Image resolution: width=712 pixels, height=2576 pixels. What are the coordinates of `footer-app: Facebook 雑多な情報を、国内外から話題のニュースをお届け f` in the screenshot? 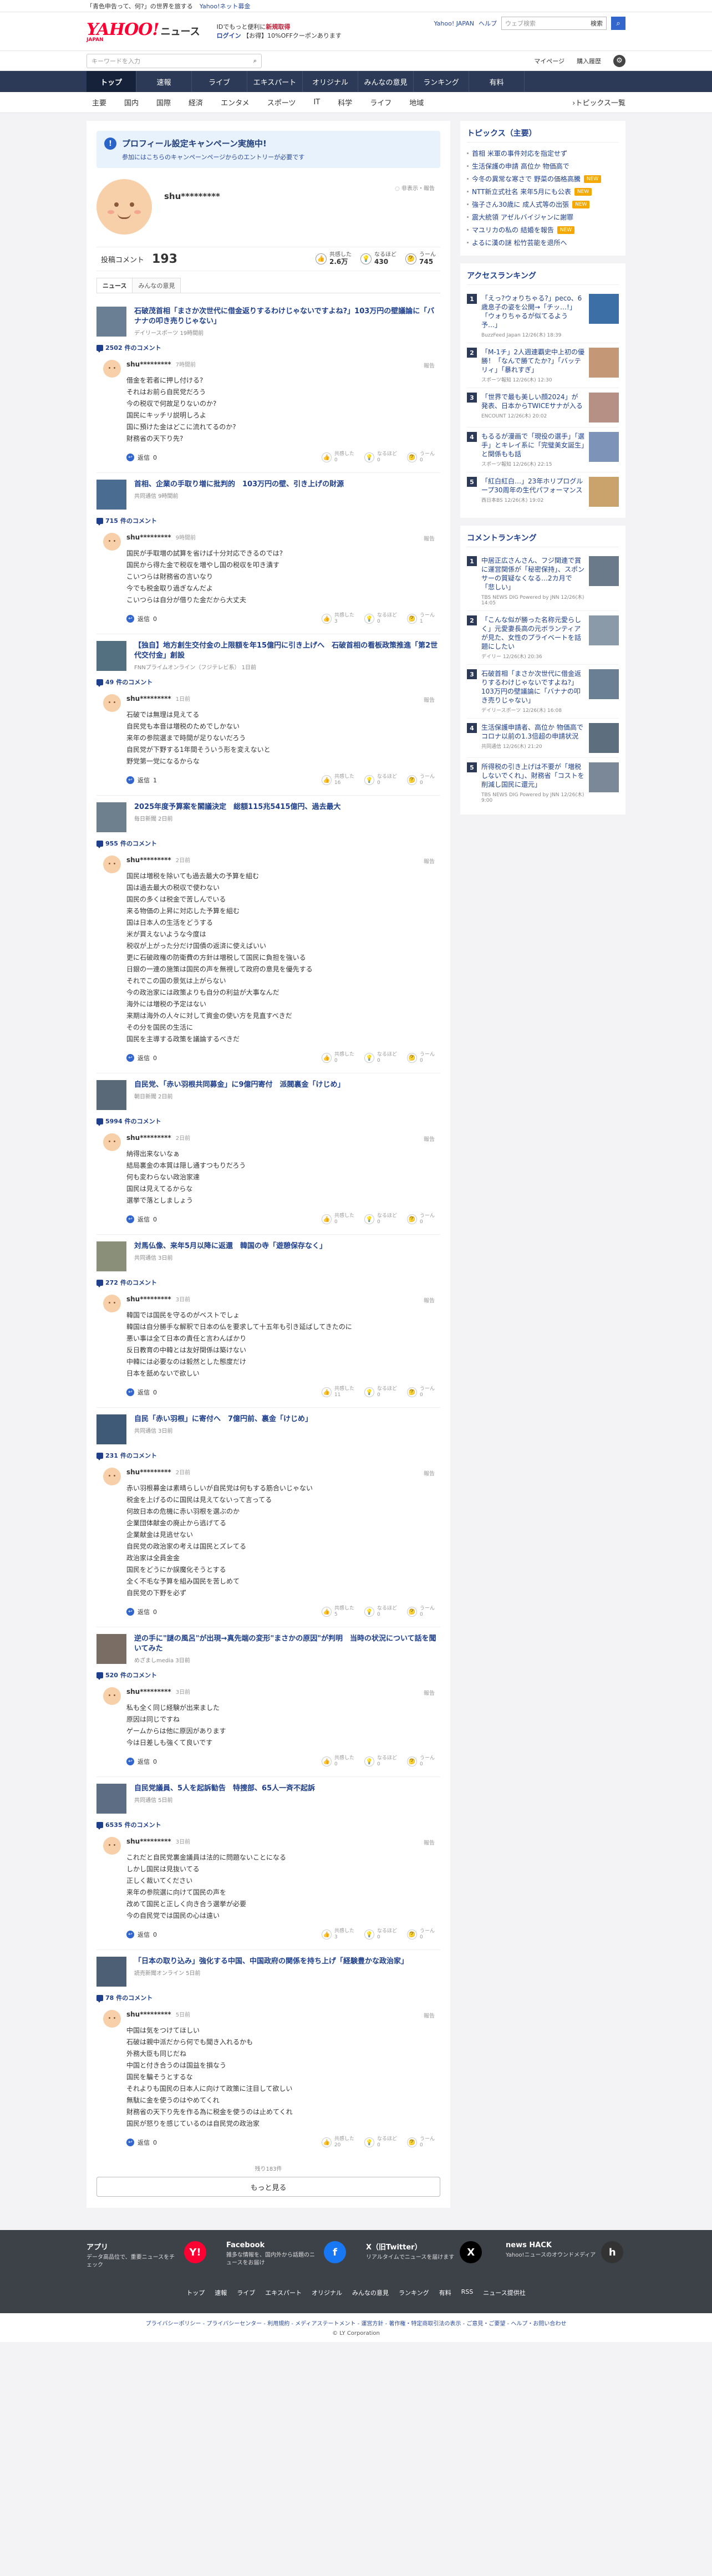 It's located at (286, 2255).